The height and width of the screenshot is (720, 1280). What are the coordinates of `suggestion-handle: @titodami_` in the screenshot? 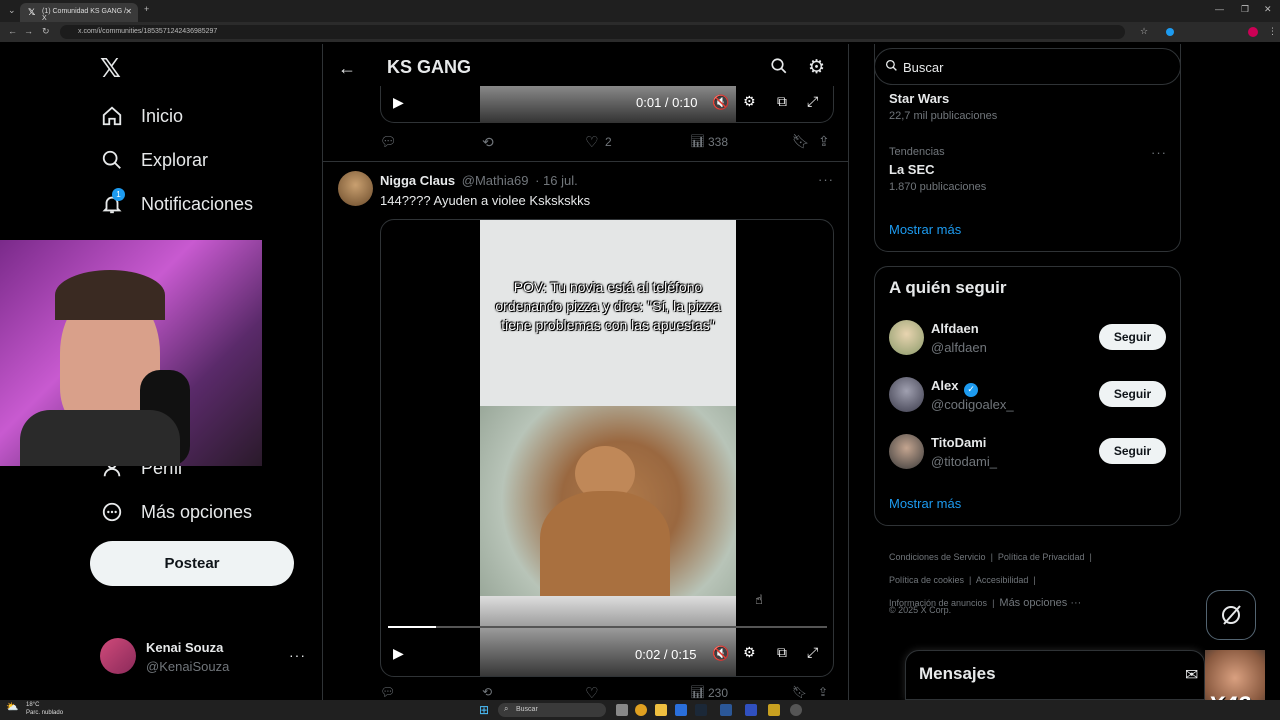 It's located at (964, 461).